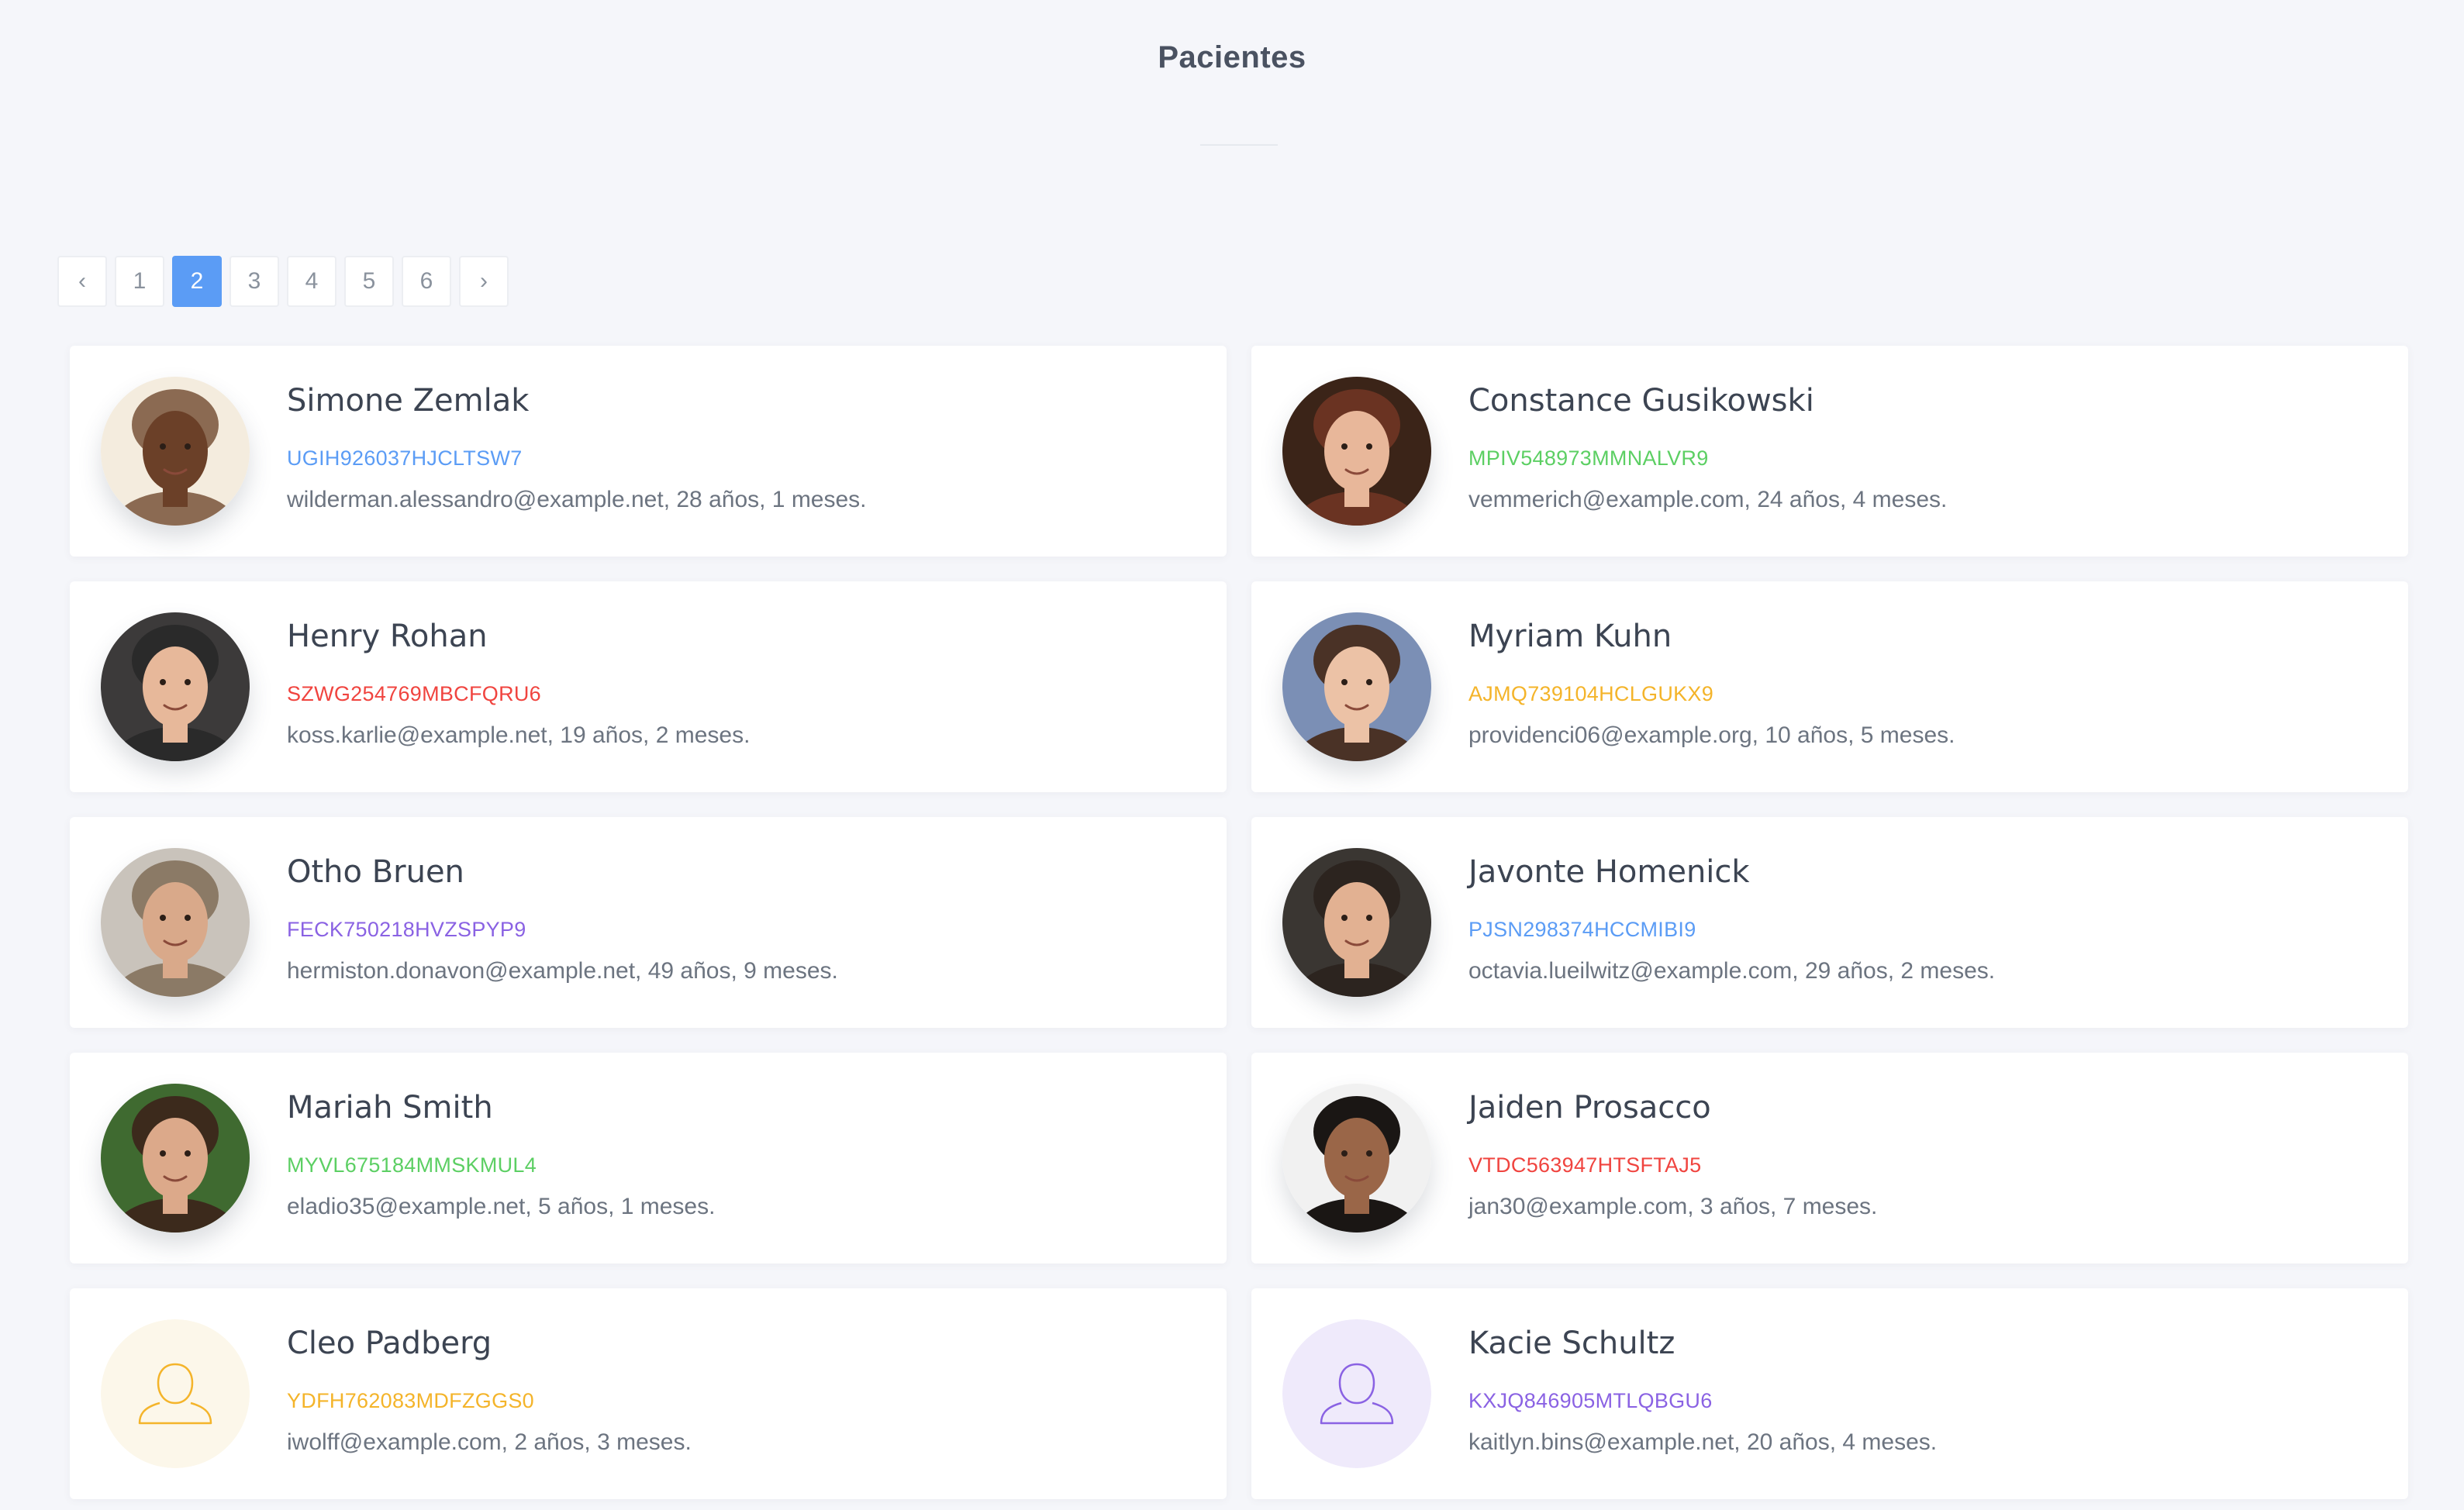 The height and width of the screenshot is (1510, 2464). Describe the element at coordinates (387, 636) in the screenshot. I see `patient-name: Henry Rohan` at that location.